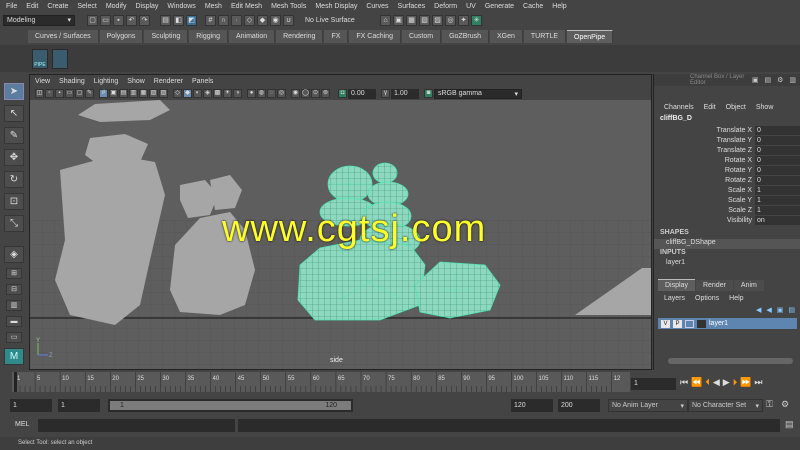 The width and height of the screenshot is (800, 450). What do you see at coordinates (405, 93) in the screenshot?
I see `gamma-field: 1.00` at bounding box center [405, 93].